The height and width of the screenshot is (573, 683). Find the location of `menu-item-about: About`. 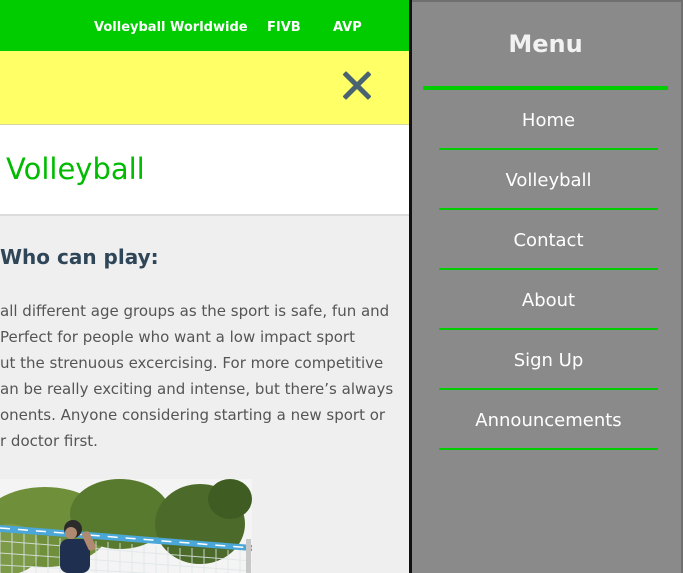

menu-item-about: About is located at coordinates (548, 300).